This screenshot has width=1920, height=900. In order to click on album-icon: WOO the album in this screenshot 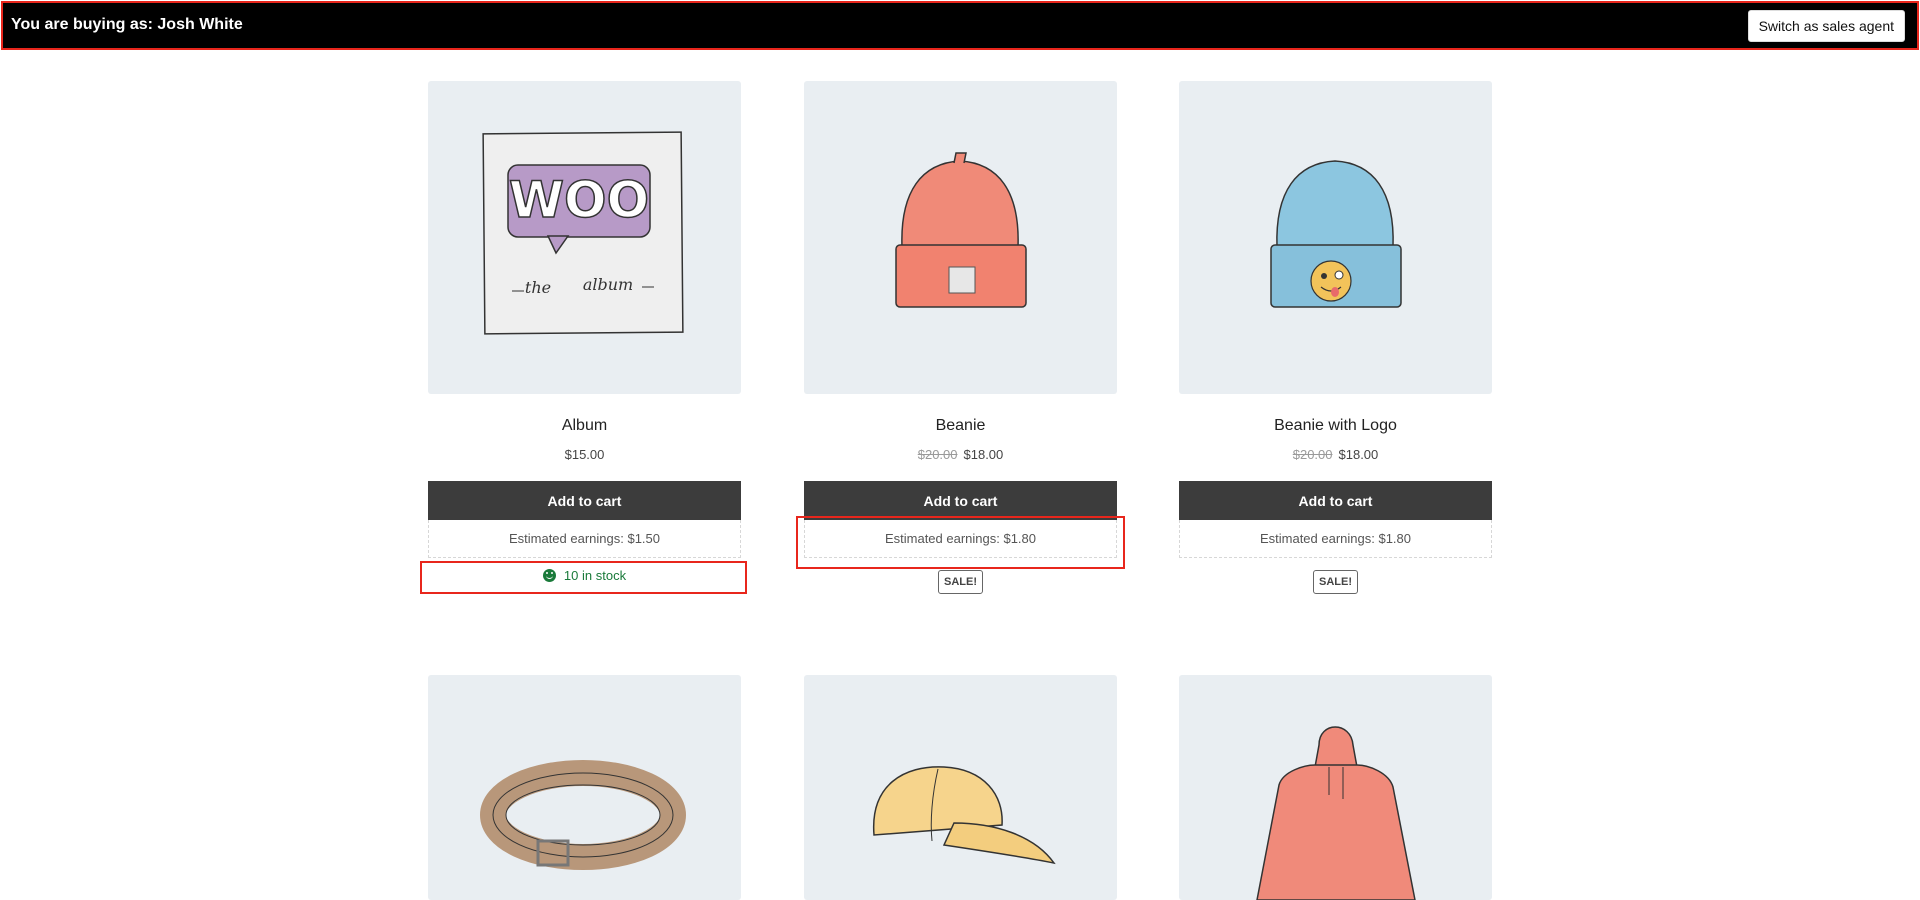, I will do `click(583, 233)`.